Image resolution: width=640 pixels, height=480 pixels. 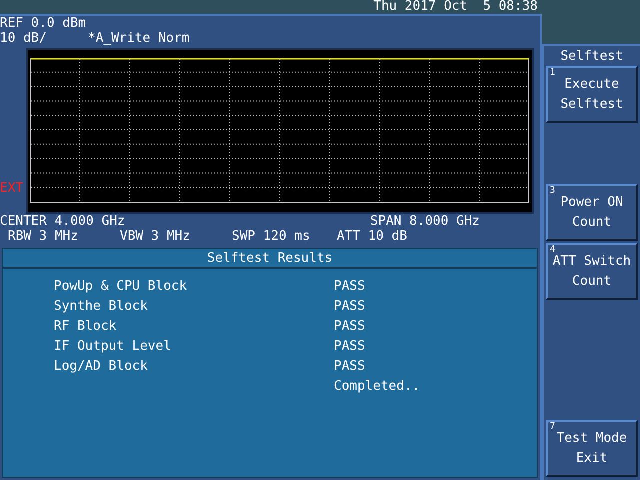 I want to click on sweep-time: SWP 120 ms, so click(x=272, y=236).